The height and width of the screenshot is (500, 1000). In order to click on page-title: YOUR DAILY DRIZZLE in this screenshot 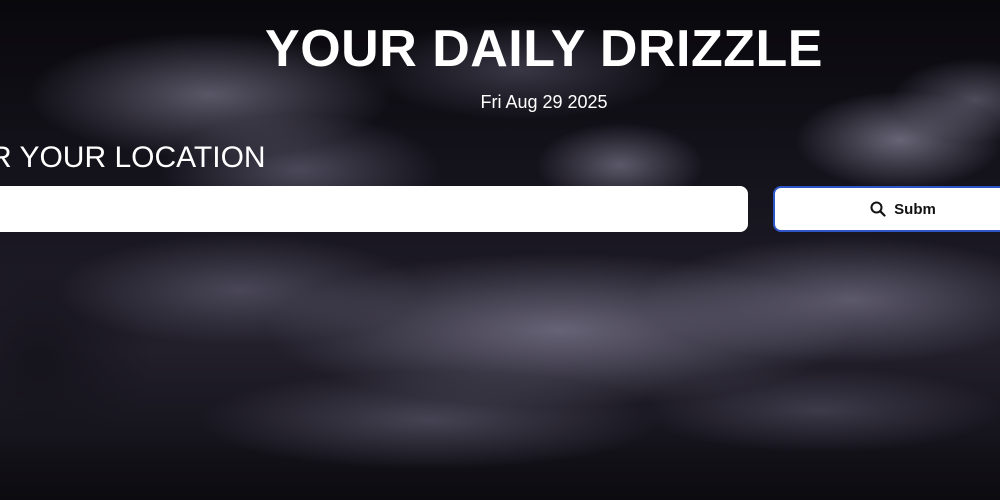, I will do `click(544, 49)`.